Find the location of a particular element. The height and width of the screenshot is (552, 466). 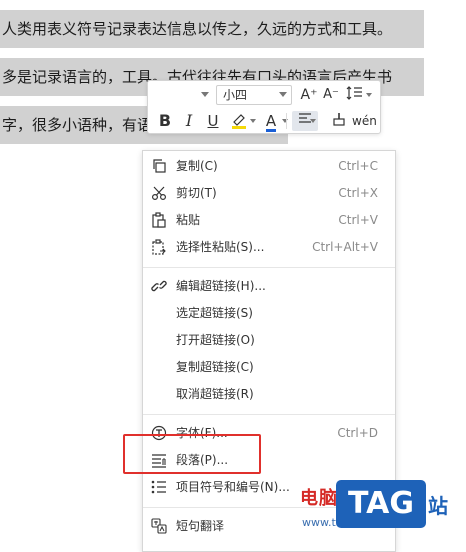

pinyin-icon: wén is located at coordinates (364, 121).